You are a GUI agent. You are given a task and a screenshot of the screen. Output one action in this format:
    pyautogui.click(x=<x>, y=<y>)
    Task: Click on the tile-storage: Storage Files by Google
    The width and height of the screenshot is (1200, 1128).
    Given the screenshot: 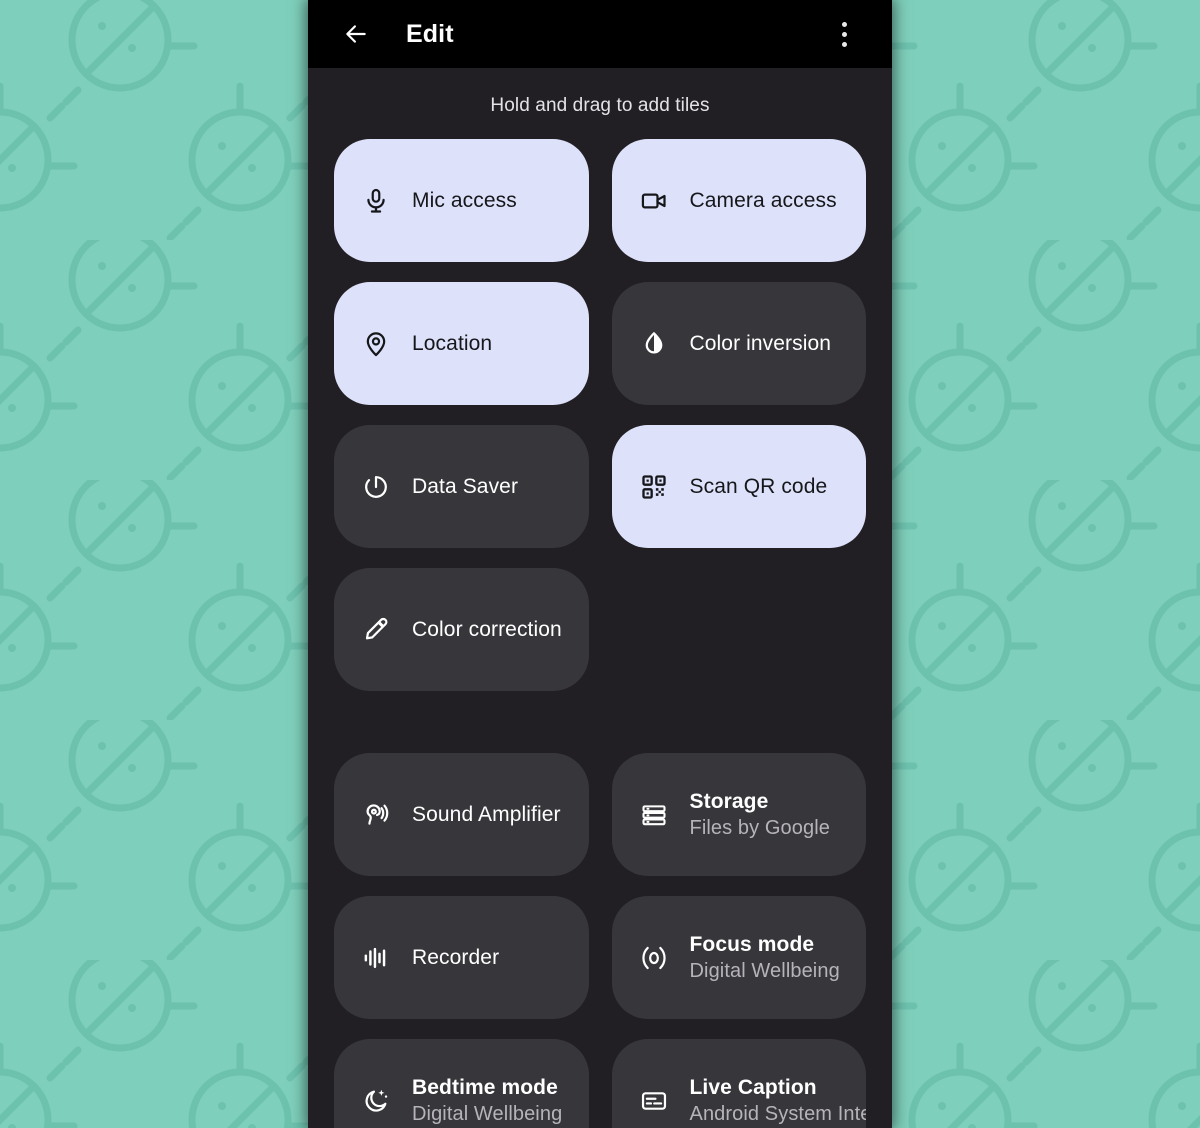 What is the action you would take?
    pyautogui.click(x=738, y=814)
    